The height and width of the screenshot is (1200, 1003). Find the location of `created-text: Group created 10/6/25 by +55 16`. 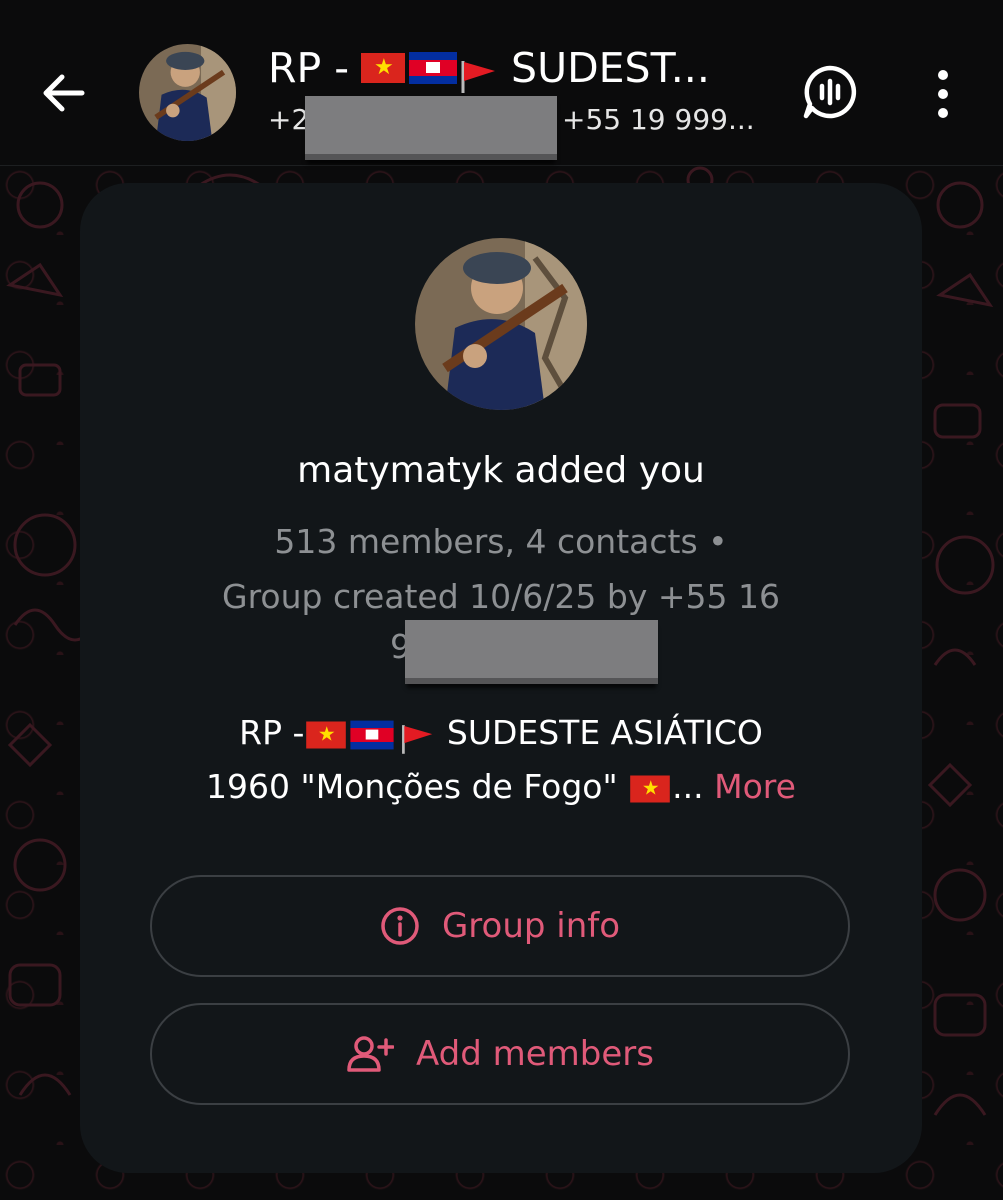

created-text: Group created 10/6/25 by +55 16 is located at coordinates (501, 596).